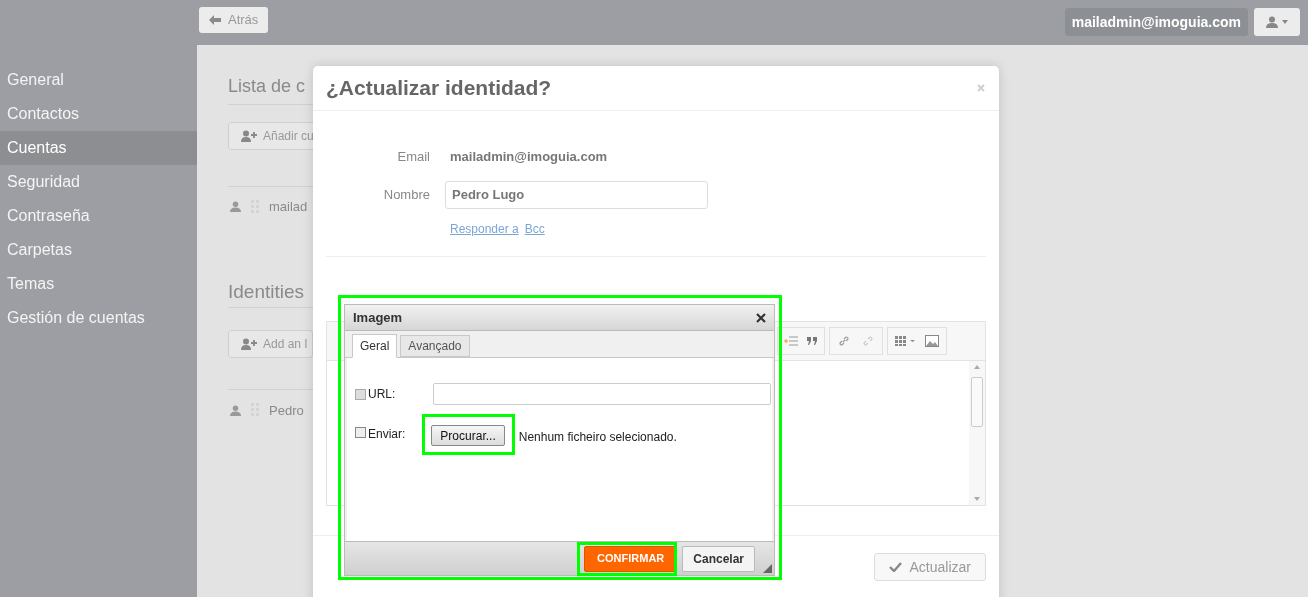 This screenshot has width=1308, height=597. Describe the element at coordinates (529, 157) in the screenshot. I see `email-value: mailadmin@imoguia.com` at that location.